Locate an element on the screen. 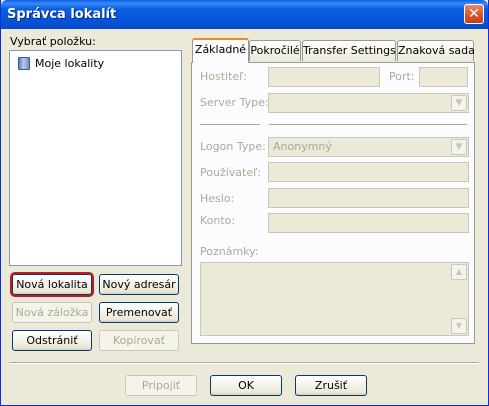  cancel-button: Zrušiť is located at coordinates (331, 385).